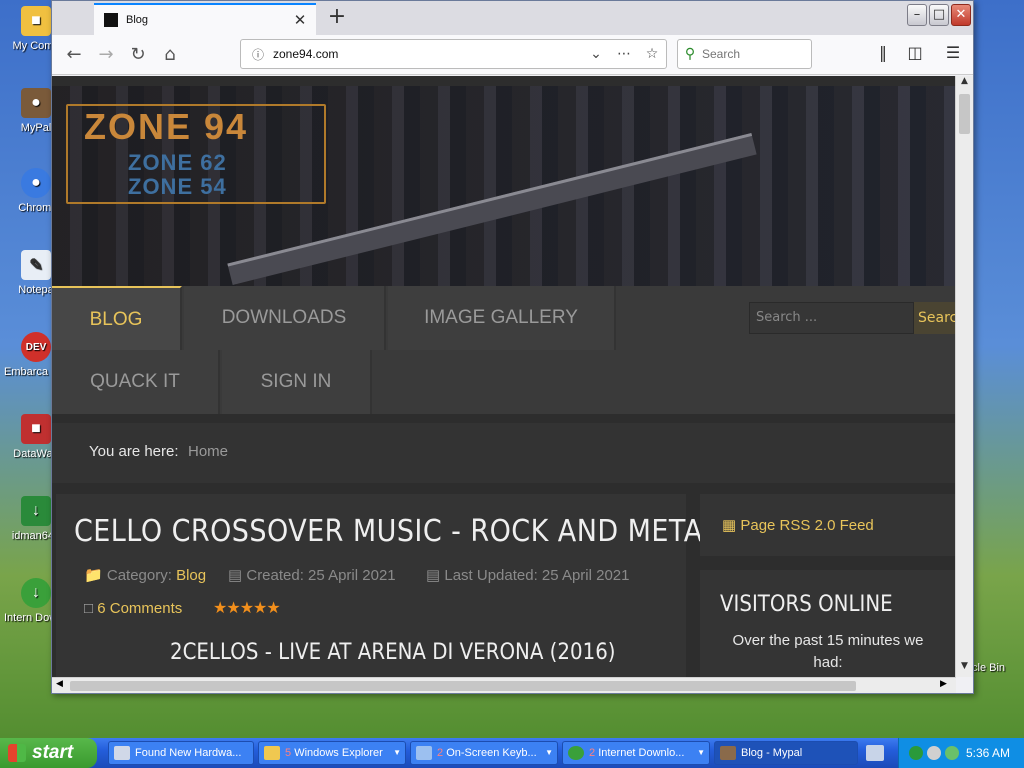 This screenshot has width=1024, height=768. I want to click on taskbar-item-label: Blog - Mypal, so click(772, 753).